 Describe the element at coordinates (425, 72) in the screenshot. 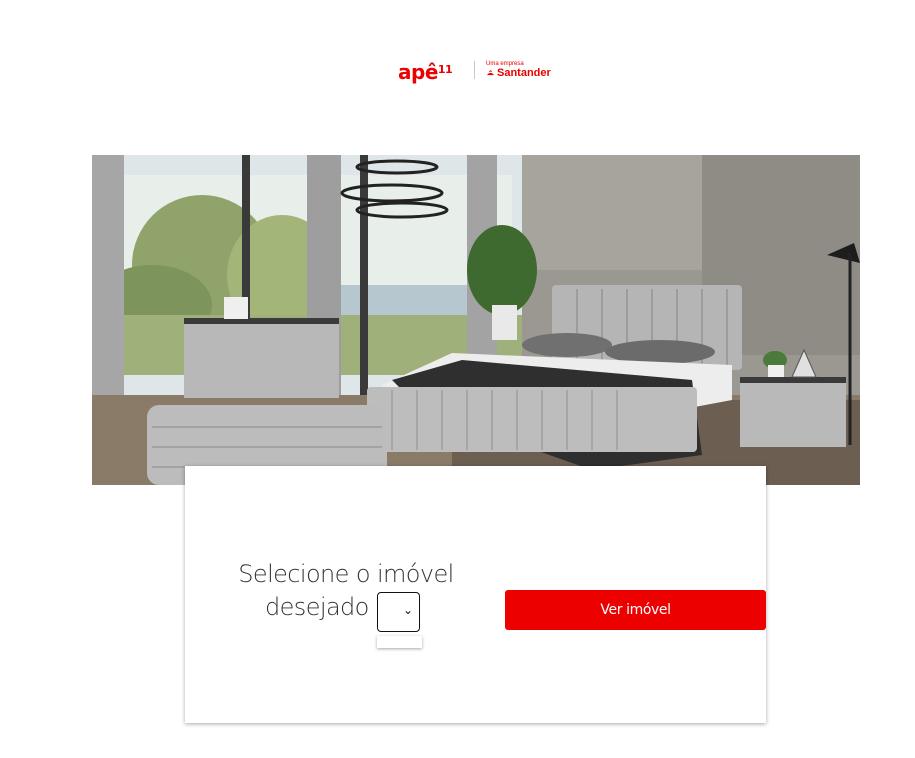

I see `ape11-logo: apê11` at that location.